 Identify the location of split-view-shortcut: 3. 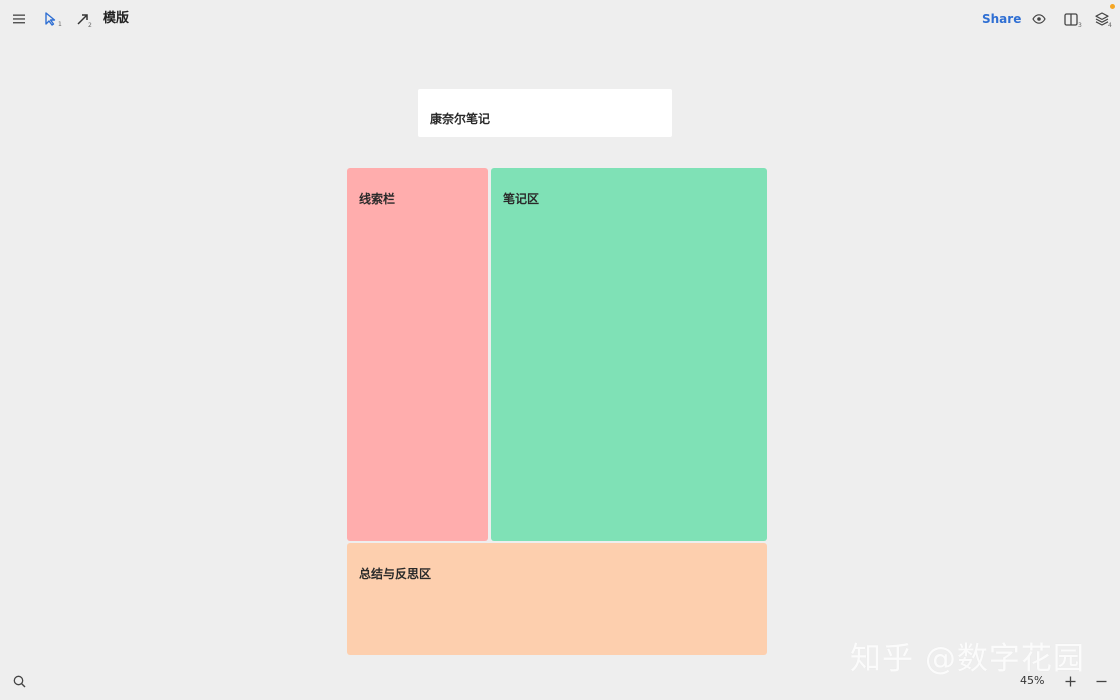
(1080, 25).